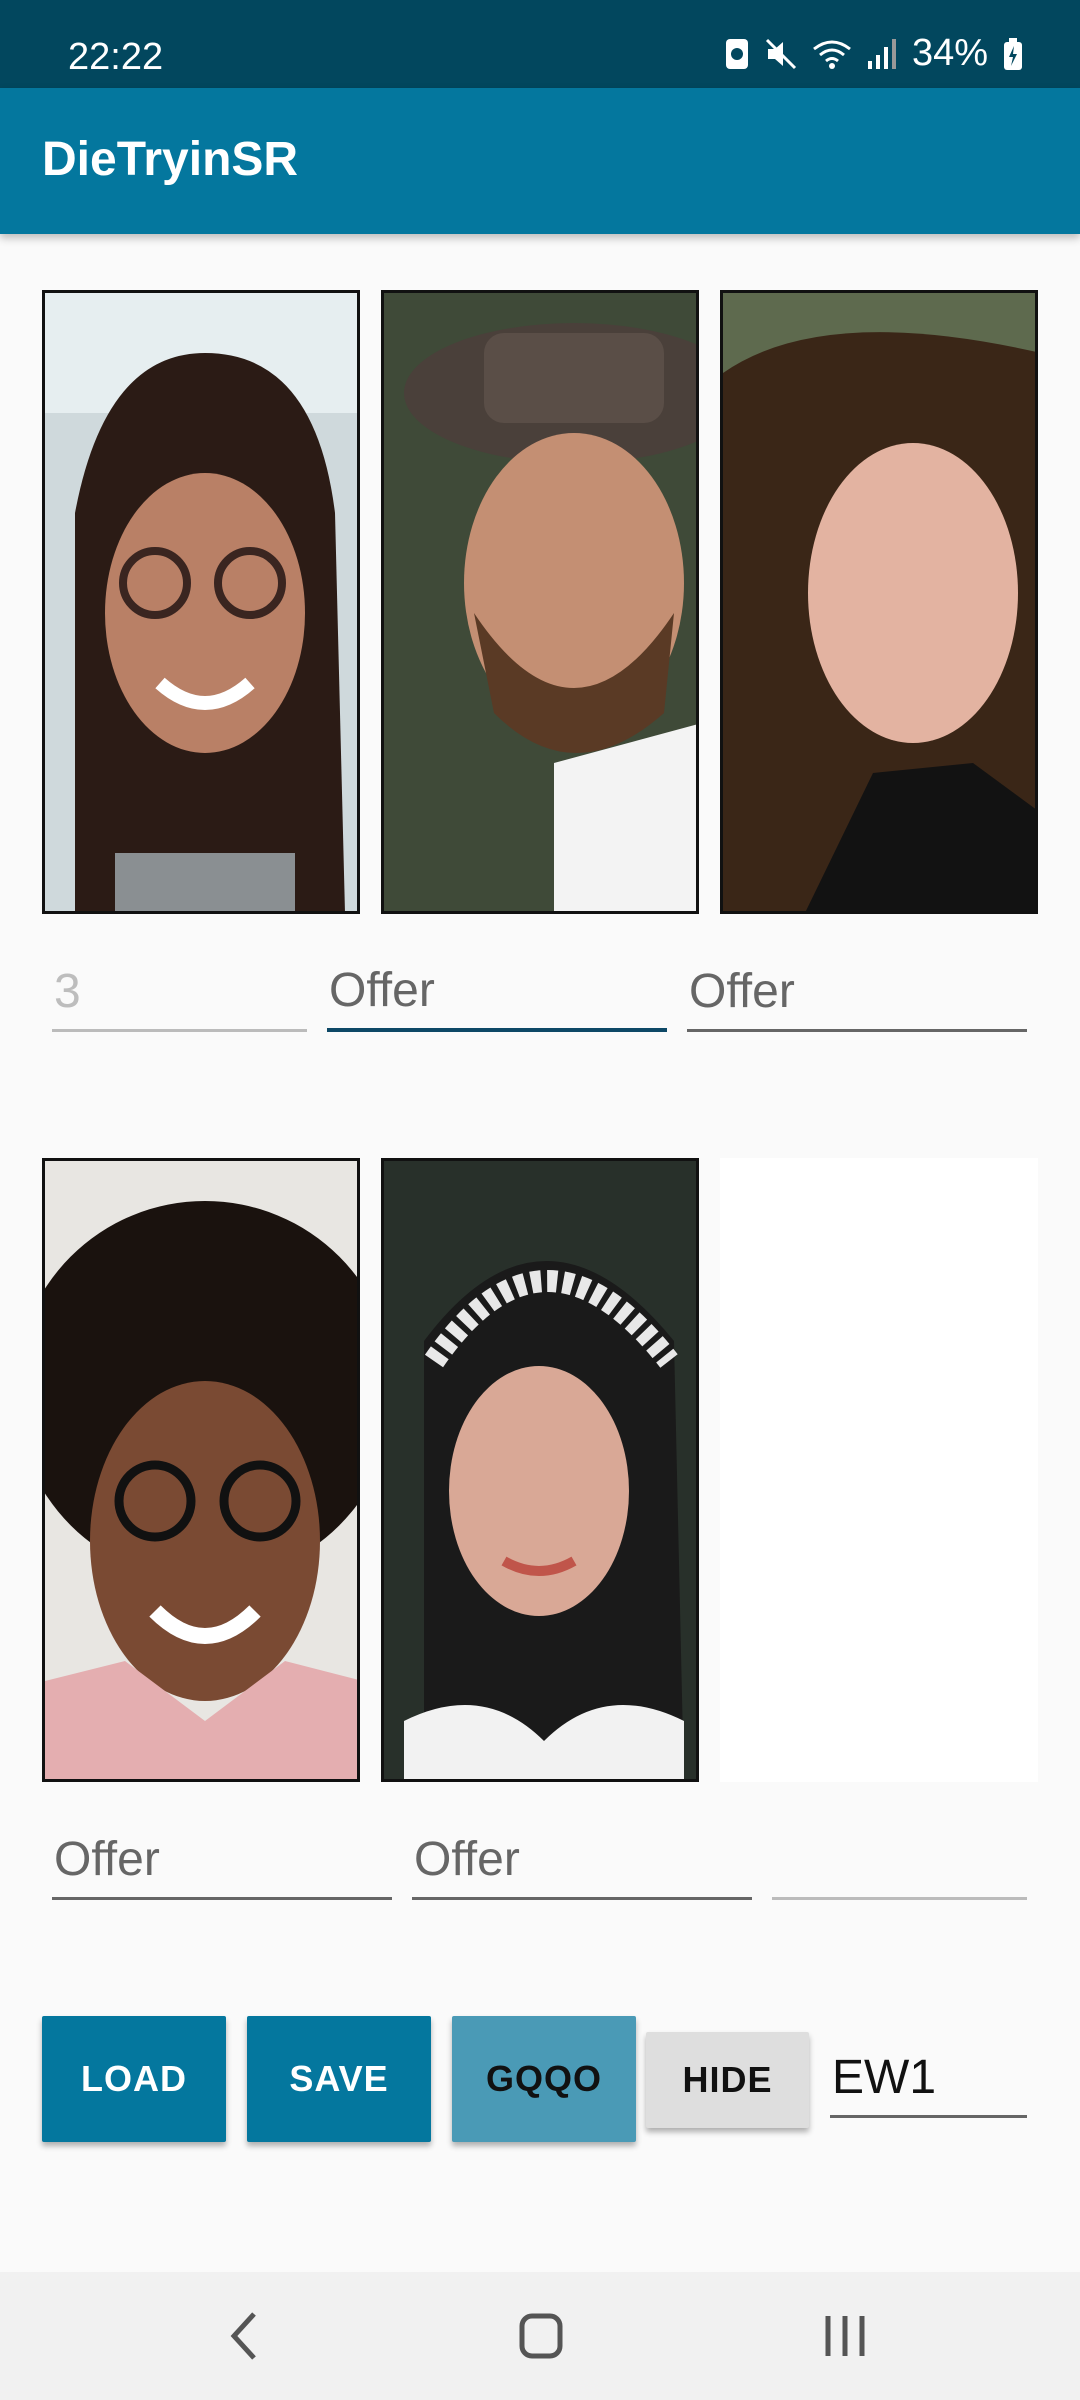 The image size is (1080, 2400). What do you see at coordinates (736, 53) in the screenshot?
I see `sim-icon` at bounding box center [736, 53].